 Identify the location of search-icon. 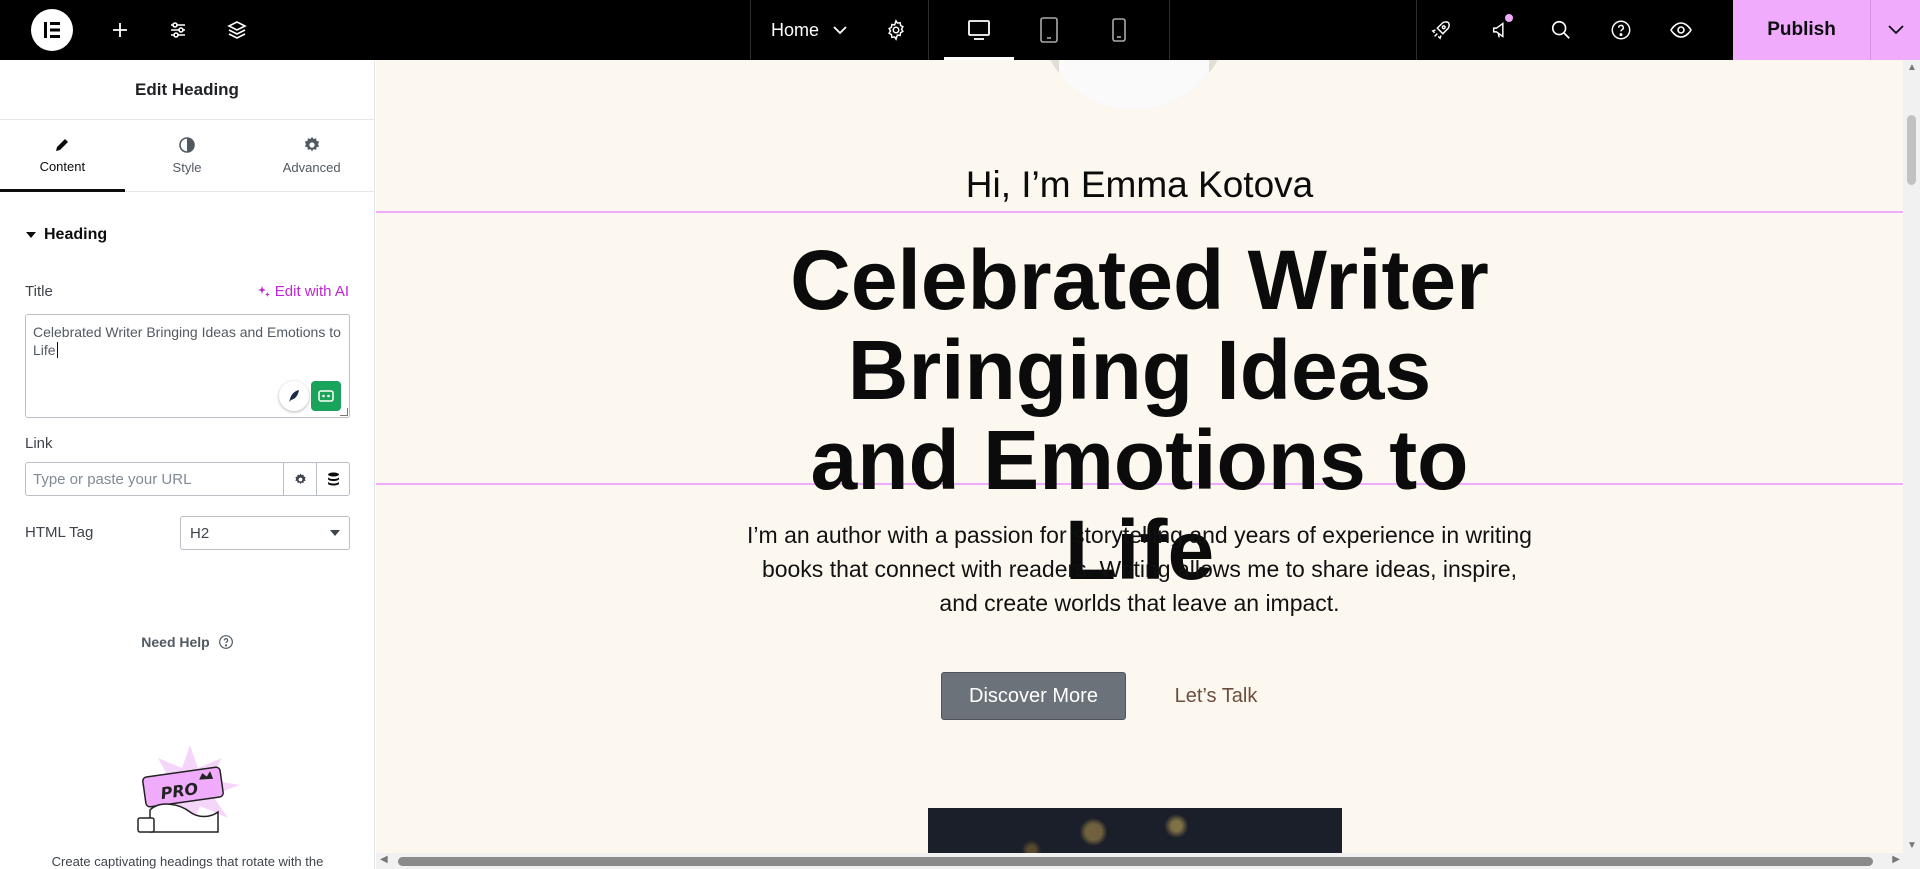
(1561, 30).